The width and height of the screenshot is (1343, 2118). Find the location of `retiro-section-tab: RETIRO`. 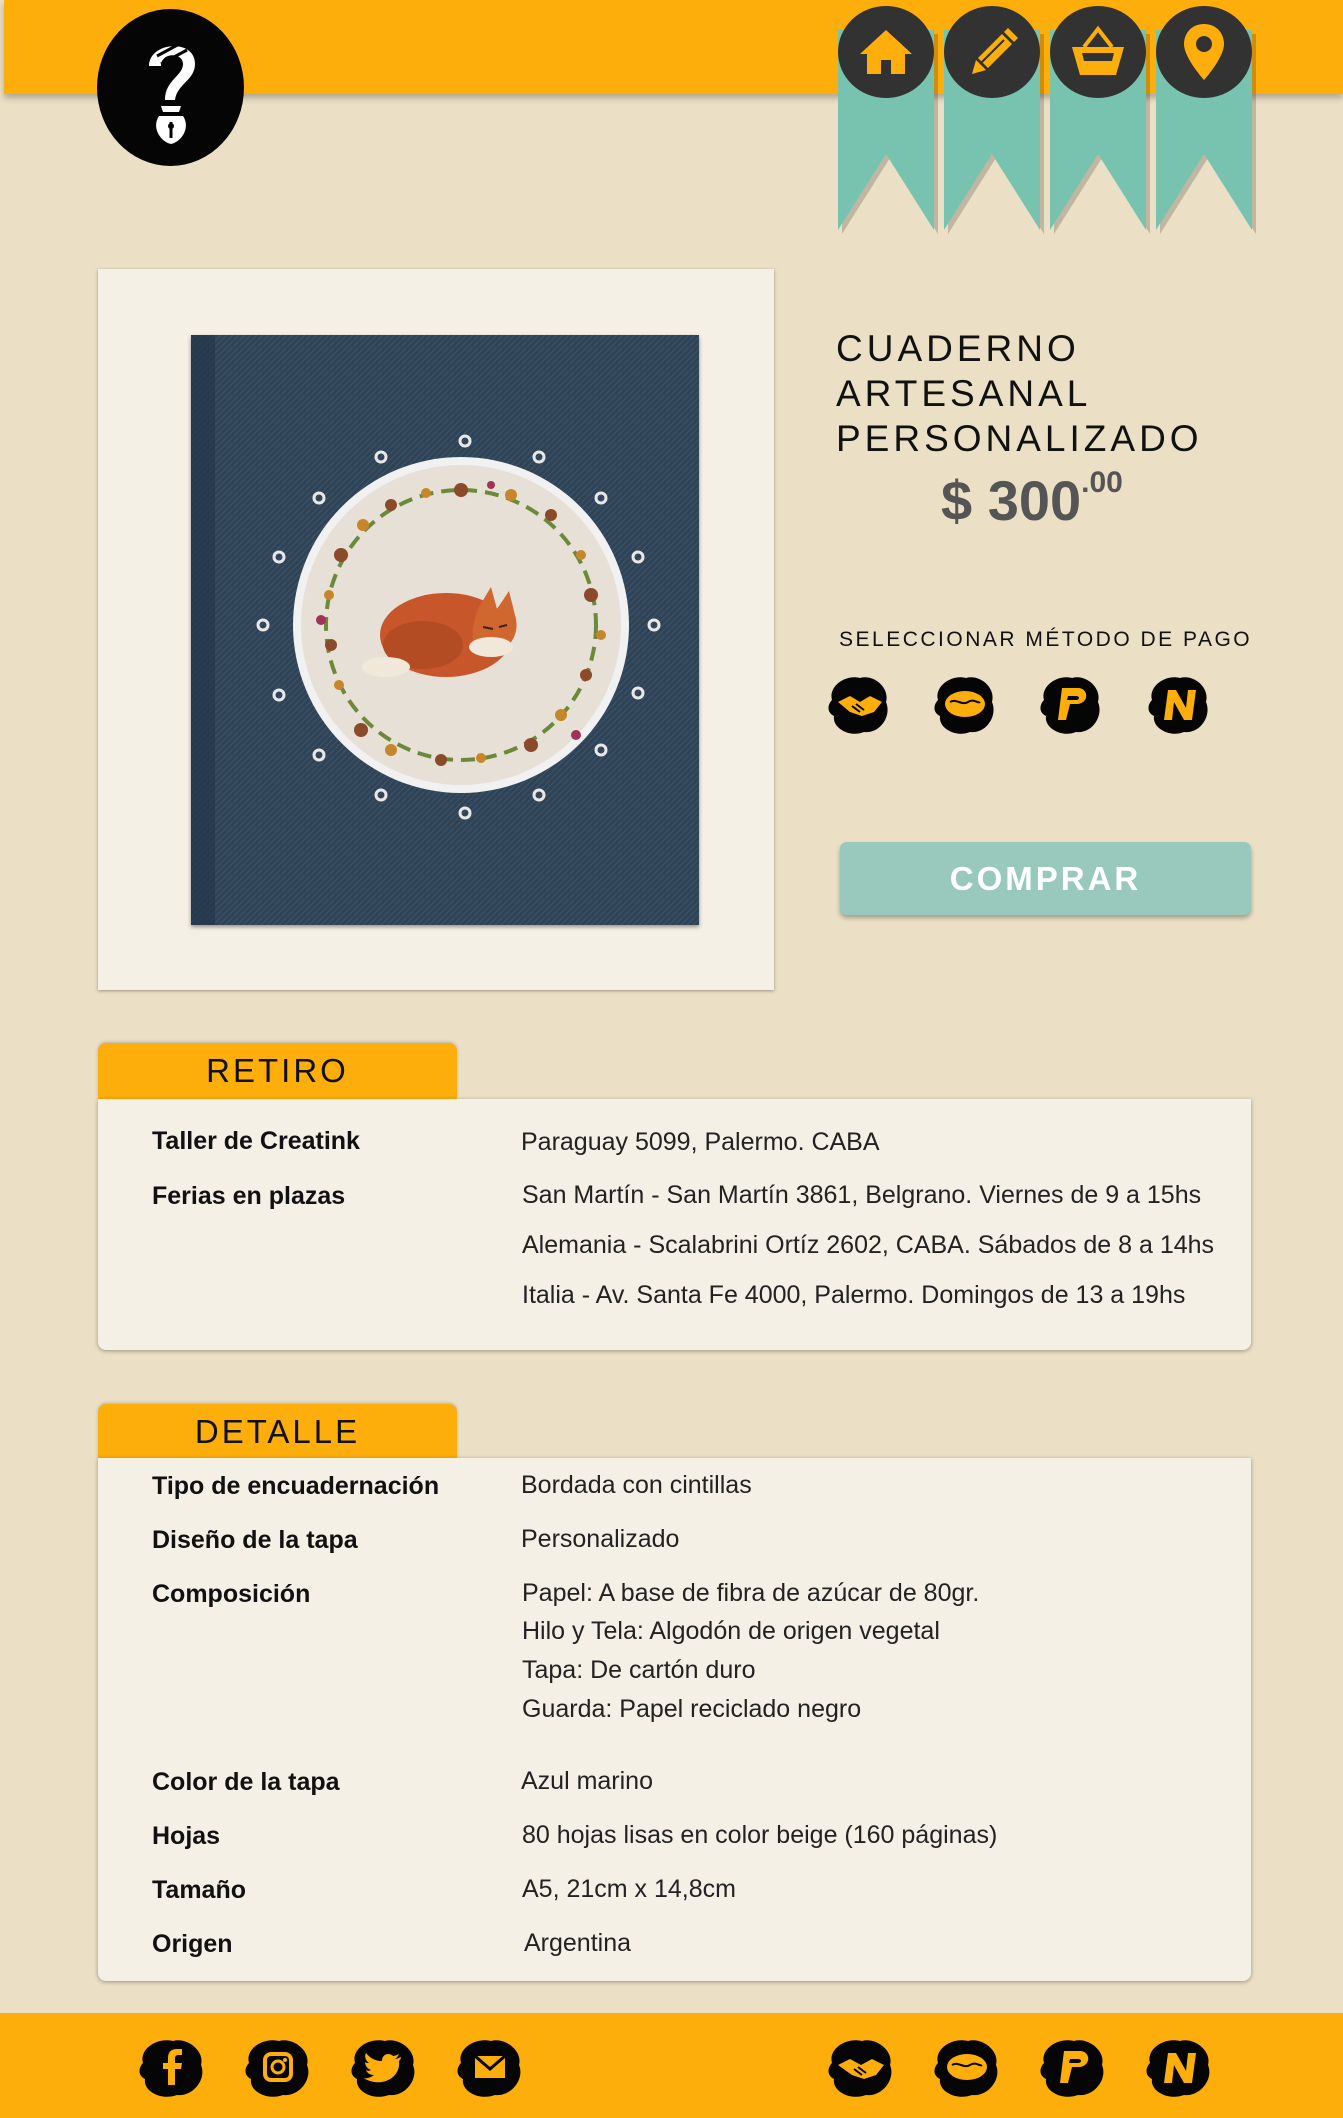

retiro-section-tab: RETIRO is located at coordinates (277, 1071).